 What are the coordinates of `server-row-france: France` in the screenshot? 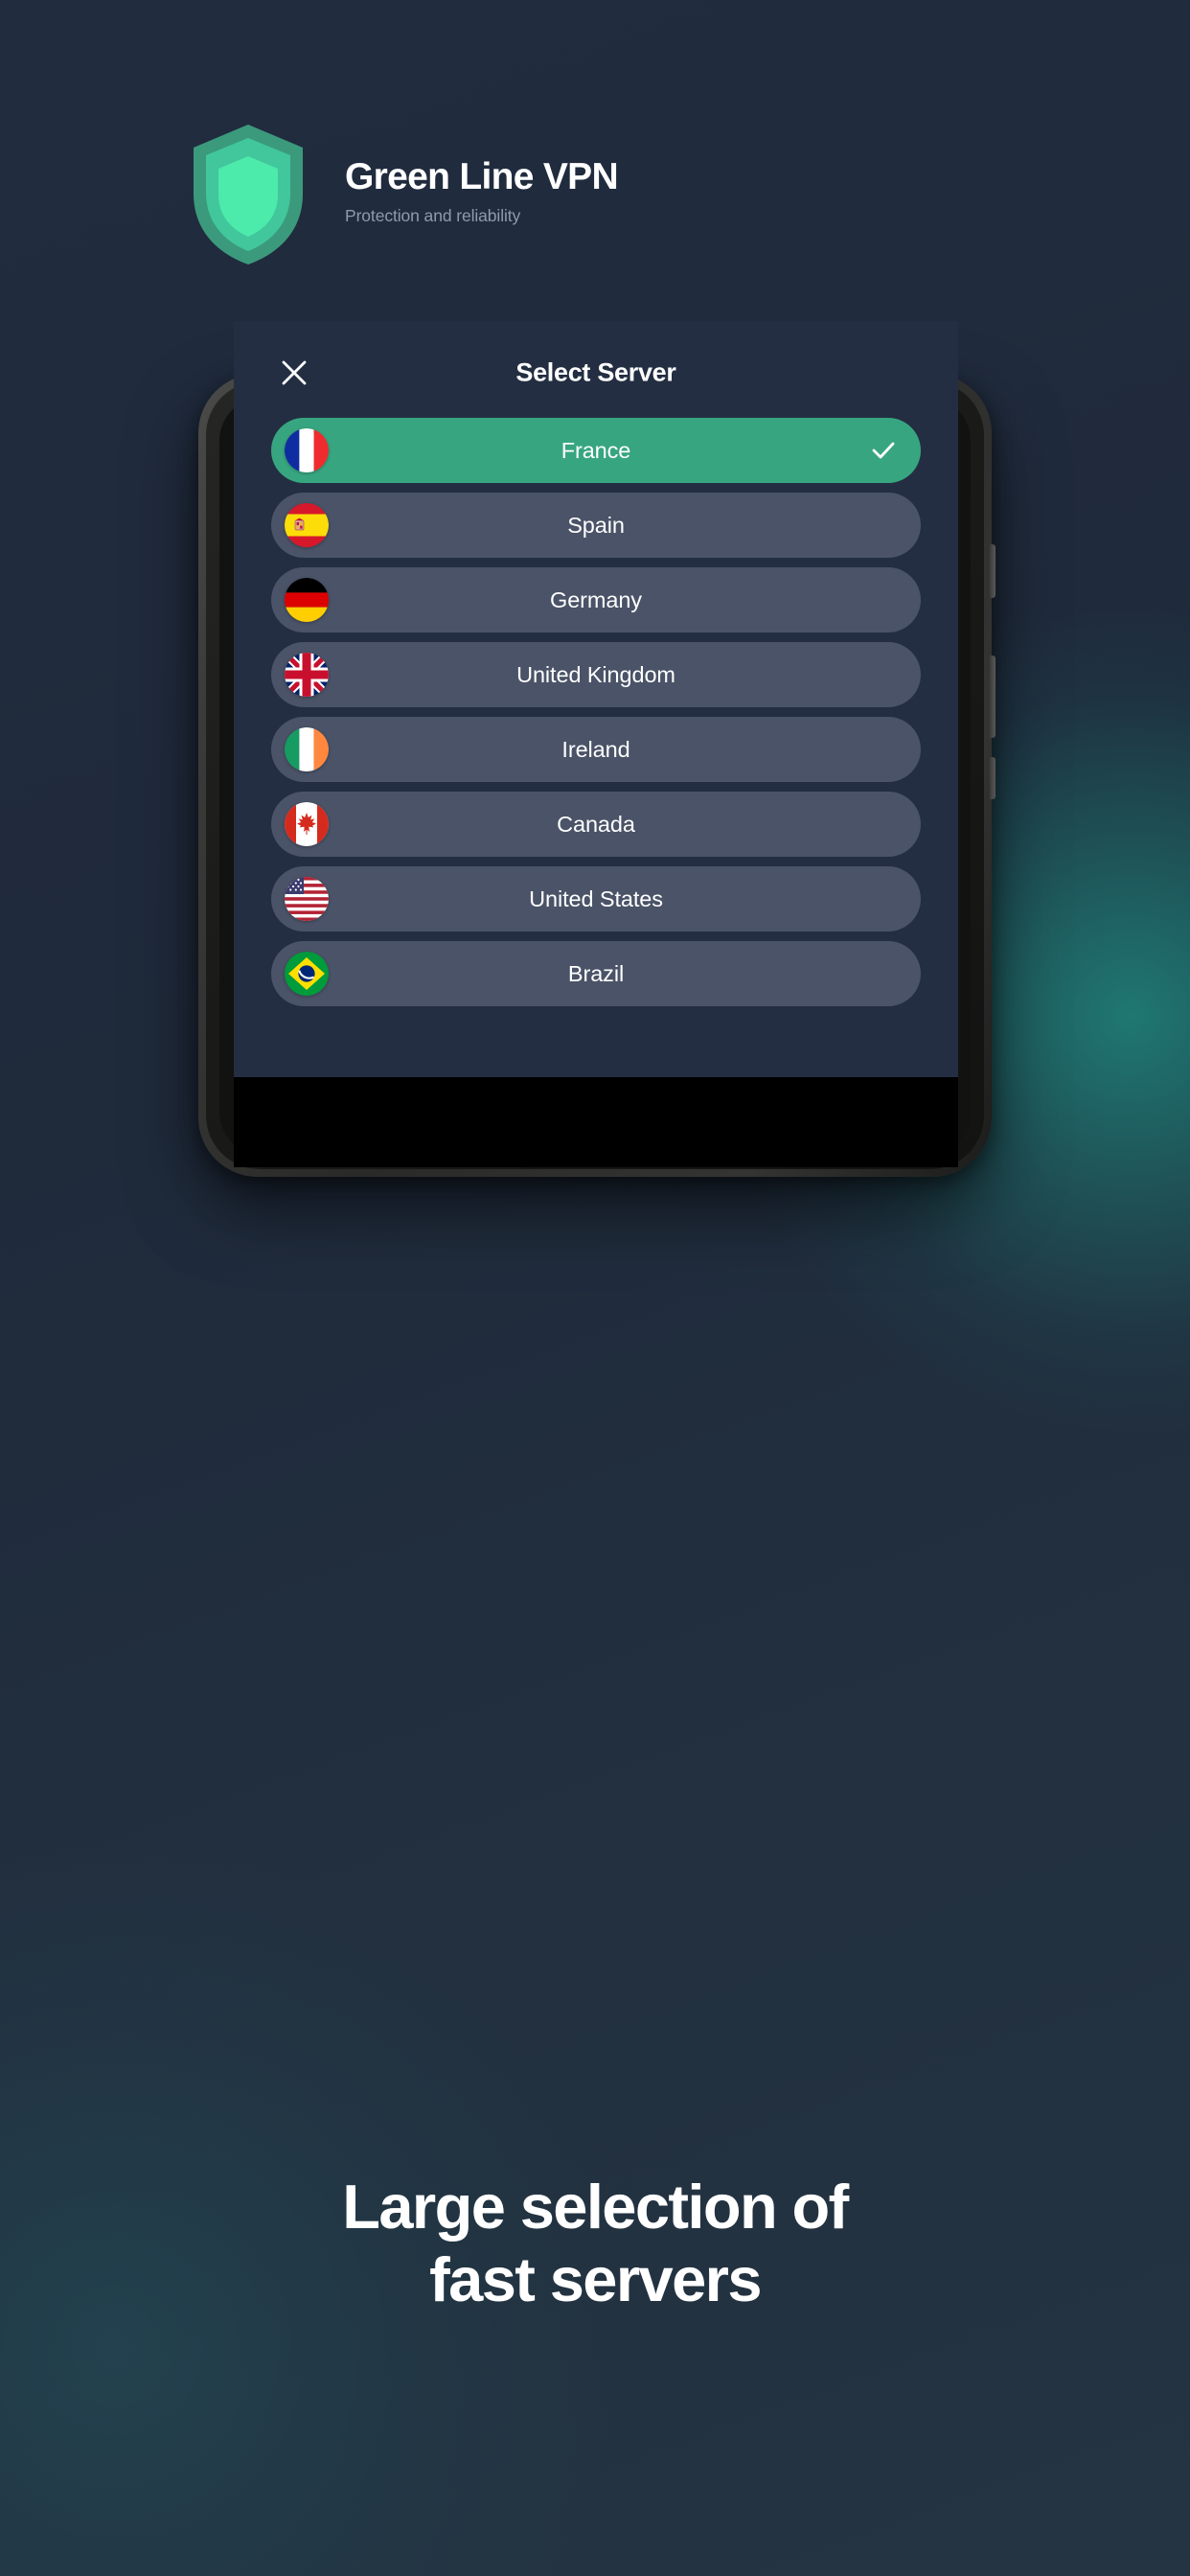 It's located at (596, 450).